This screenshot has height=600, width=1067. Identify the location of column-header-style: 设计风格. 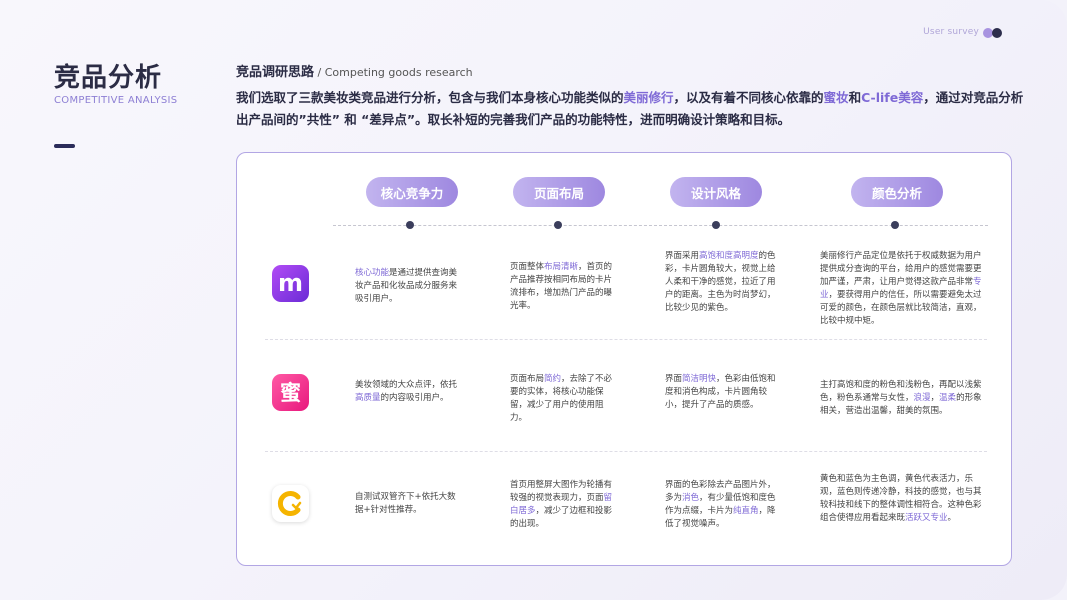
(716, 192).